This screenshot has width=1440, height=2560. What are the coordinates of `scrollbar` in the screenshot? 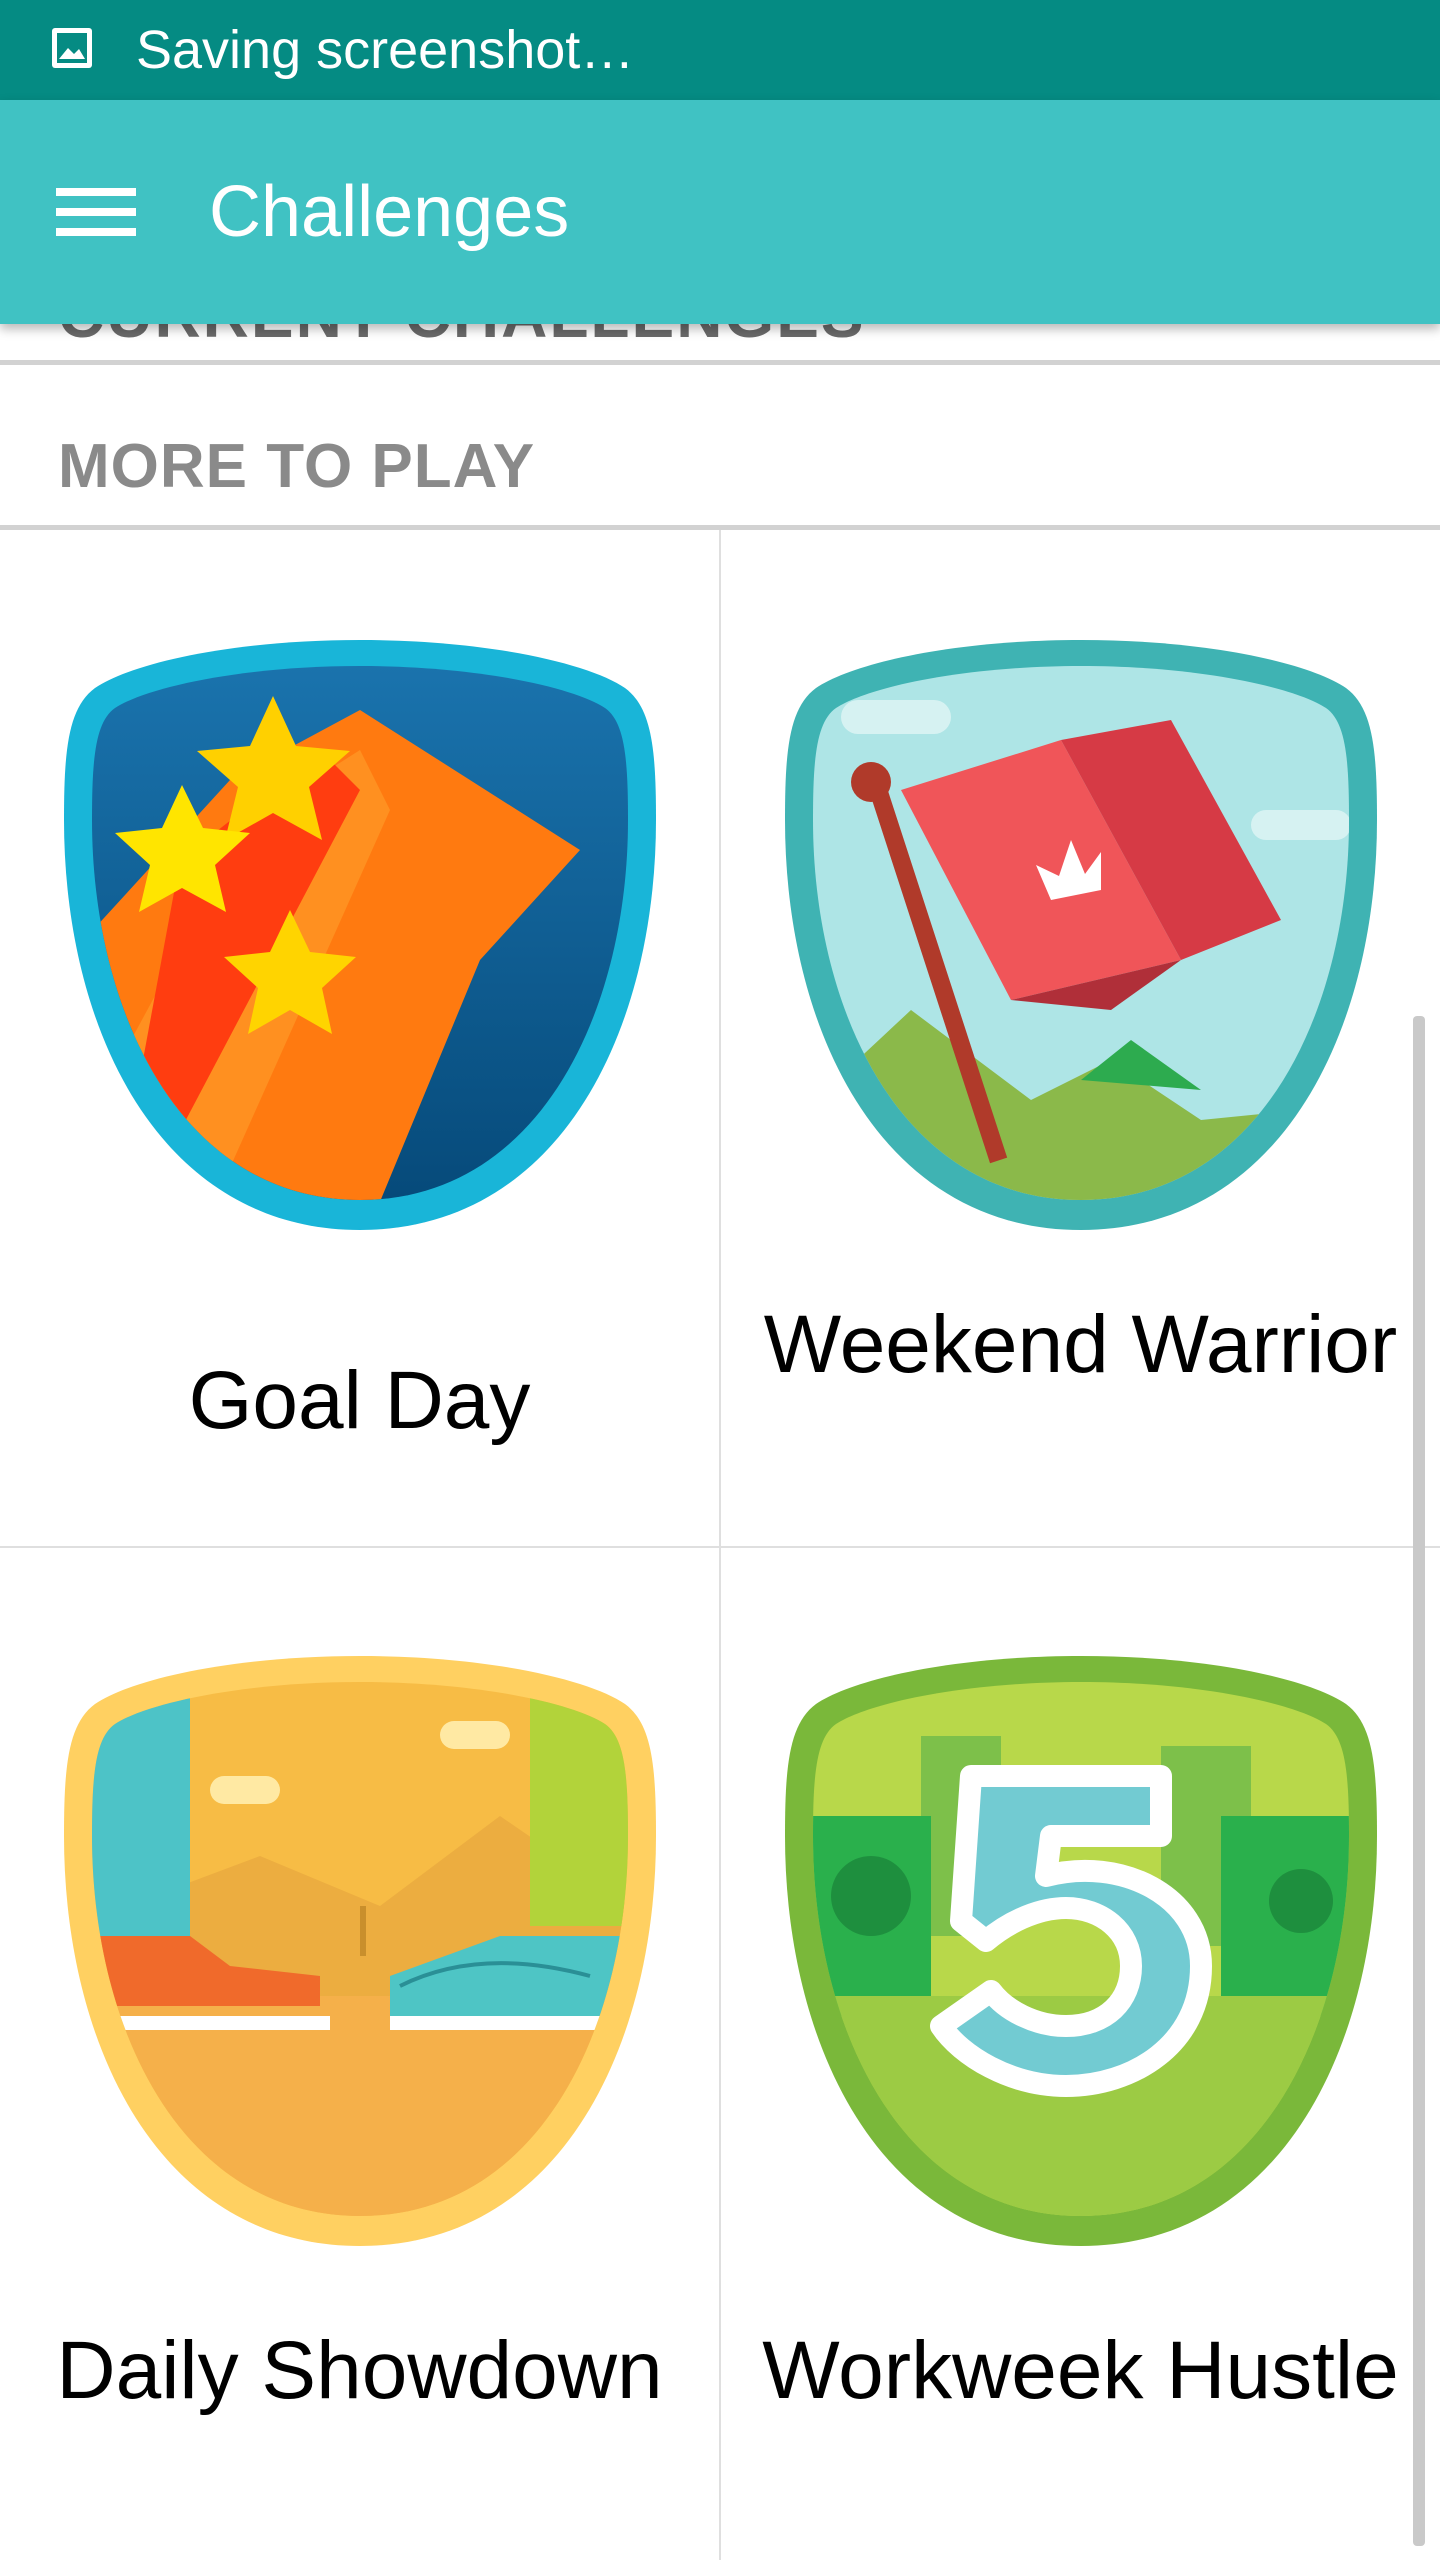 It's located at (1419, 1781).